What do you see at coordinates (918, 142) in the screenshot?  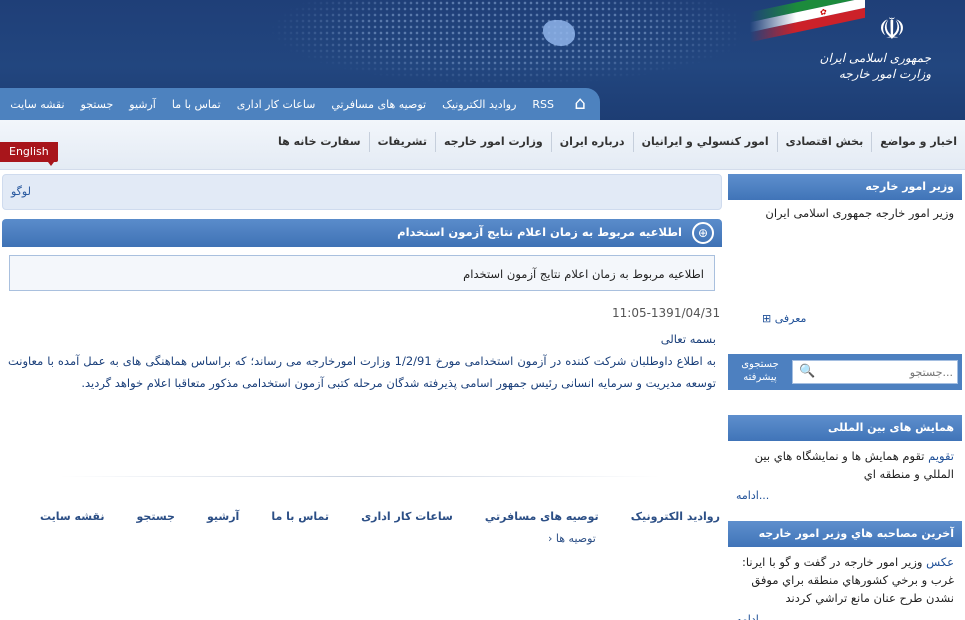 I see `mainnav-item-news: اخبار و مواضع` at bounding box center [918, 142].